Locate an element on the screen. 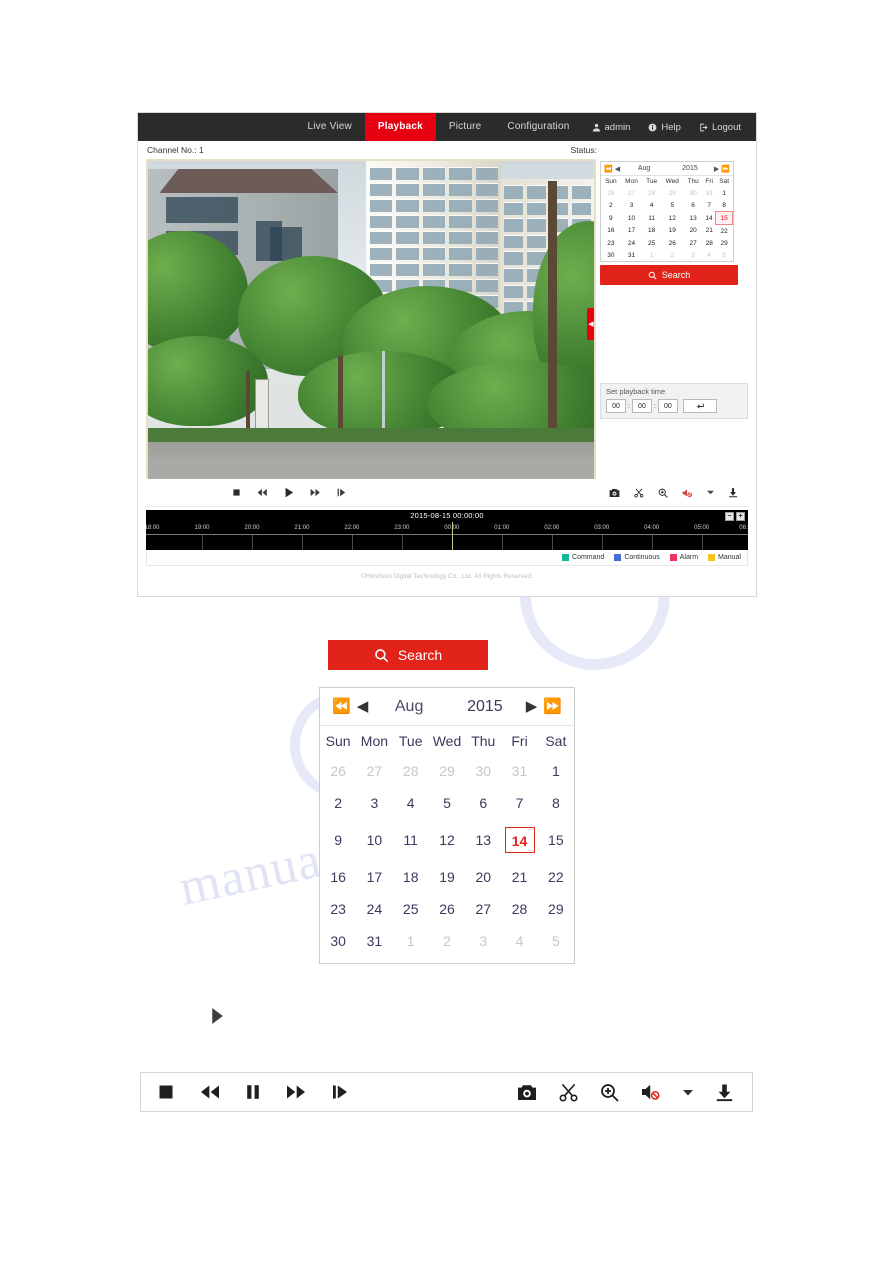 The width and height of the screenshot is (893, 1263). nav-item-configuration: Configuration is located at coordinates (538, 127).